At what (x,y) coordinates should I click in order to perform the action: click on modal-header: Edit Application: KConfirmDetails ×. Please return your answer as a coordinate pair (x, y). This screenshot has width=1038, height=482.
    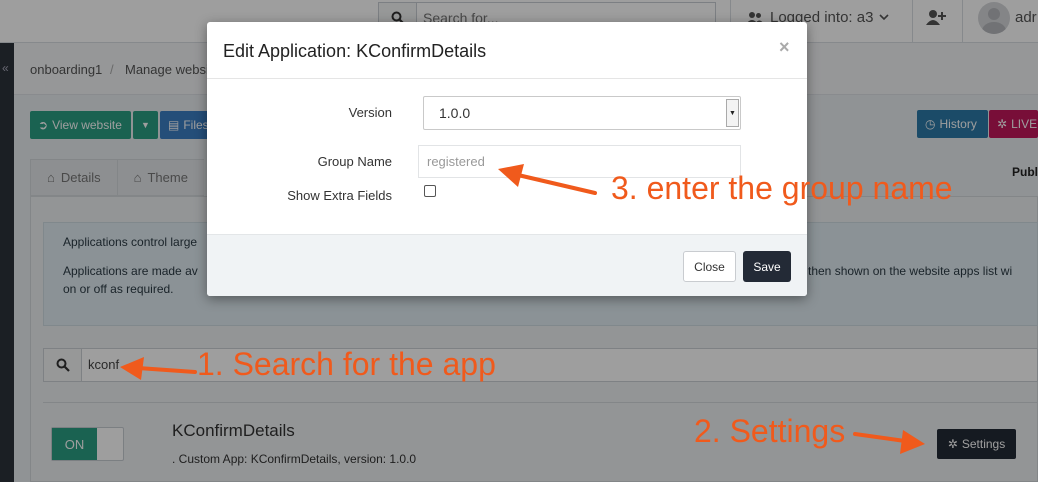
    Looking at the image, I should click on (507, 50).